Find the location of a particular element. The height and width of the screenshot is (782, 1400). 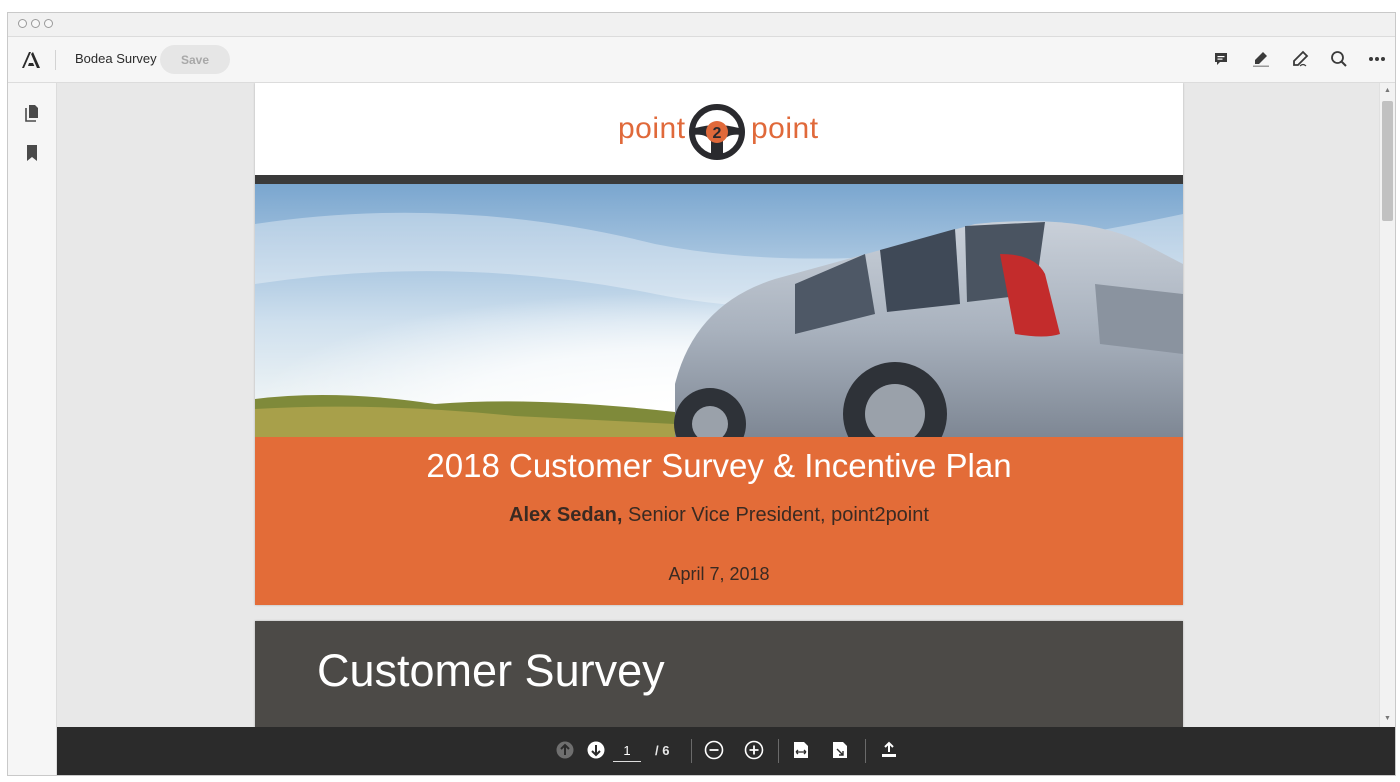

brand-text-left: point is located at coordinates (652, 128).